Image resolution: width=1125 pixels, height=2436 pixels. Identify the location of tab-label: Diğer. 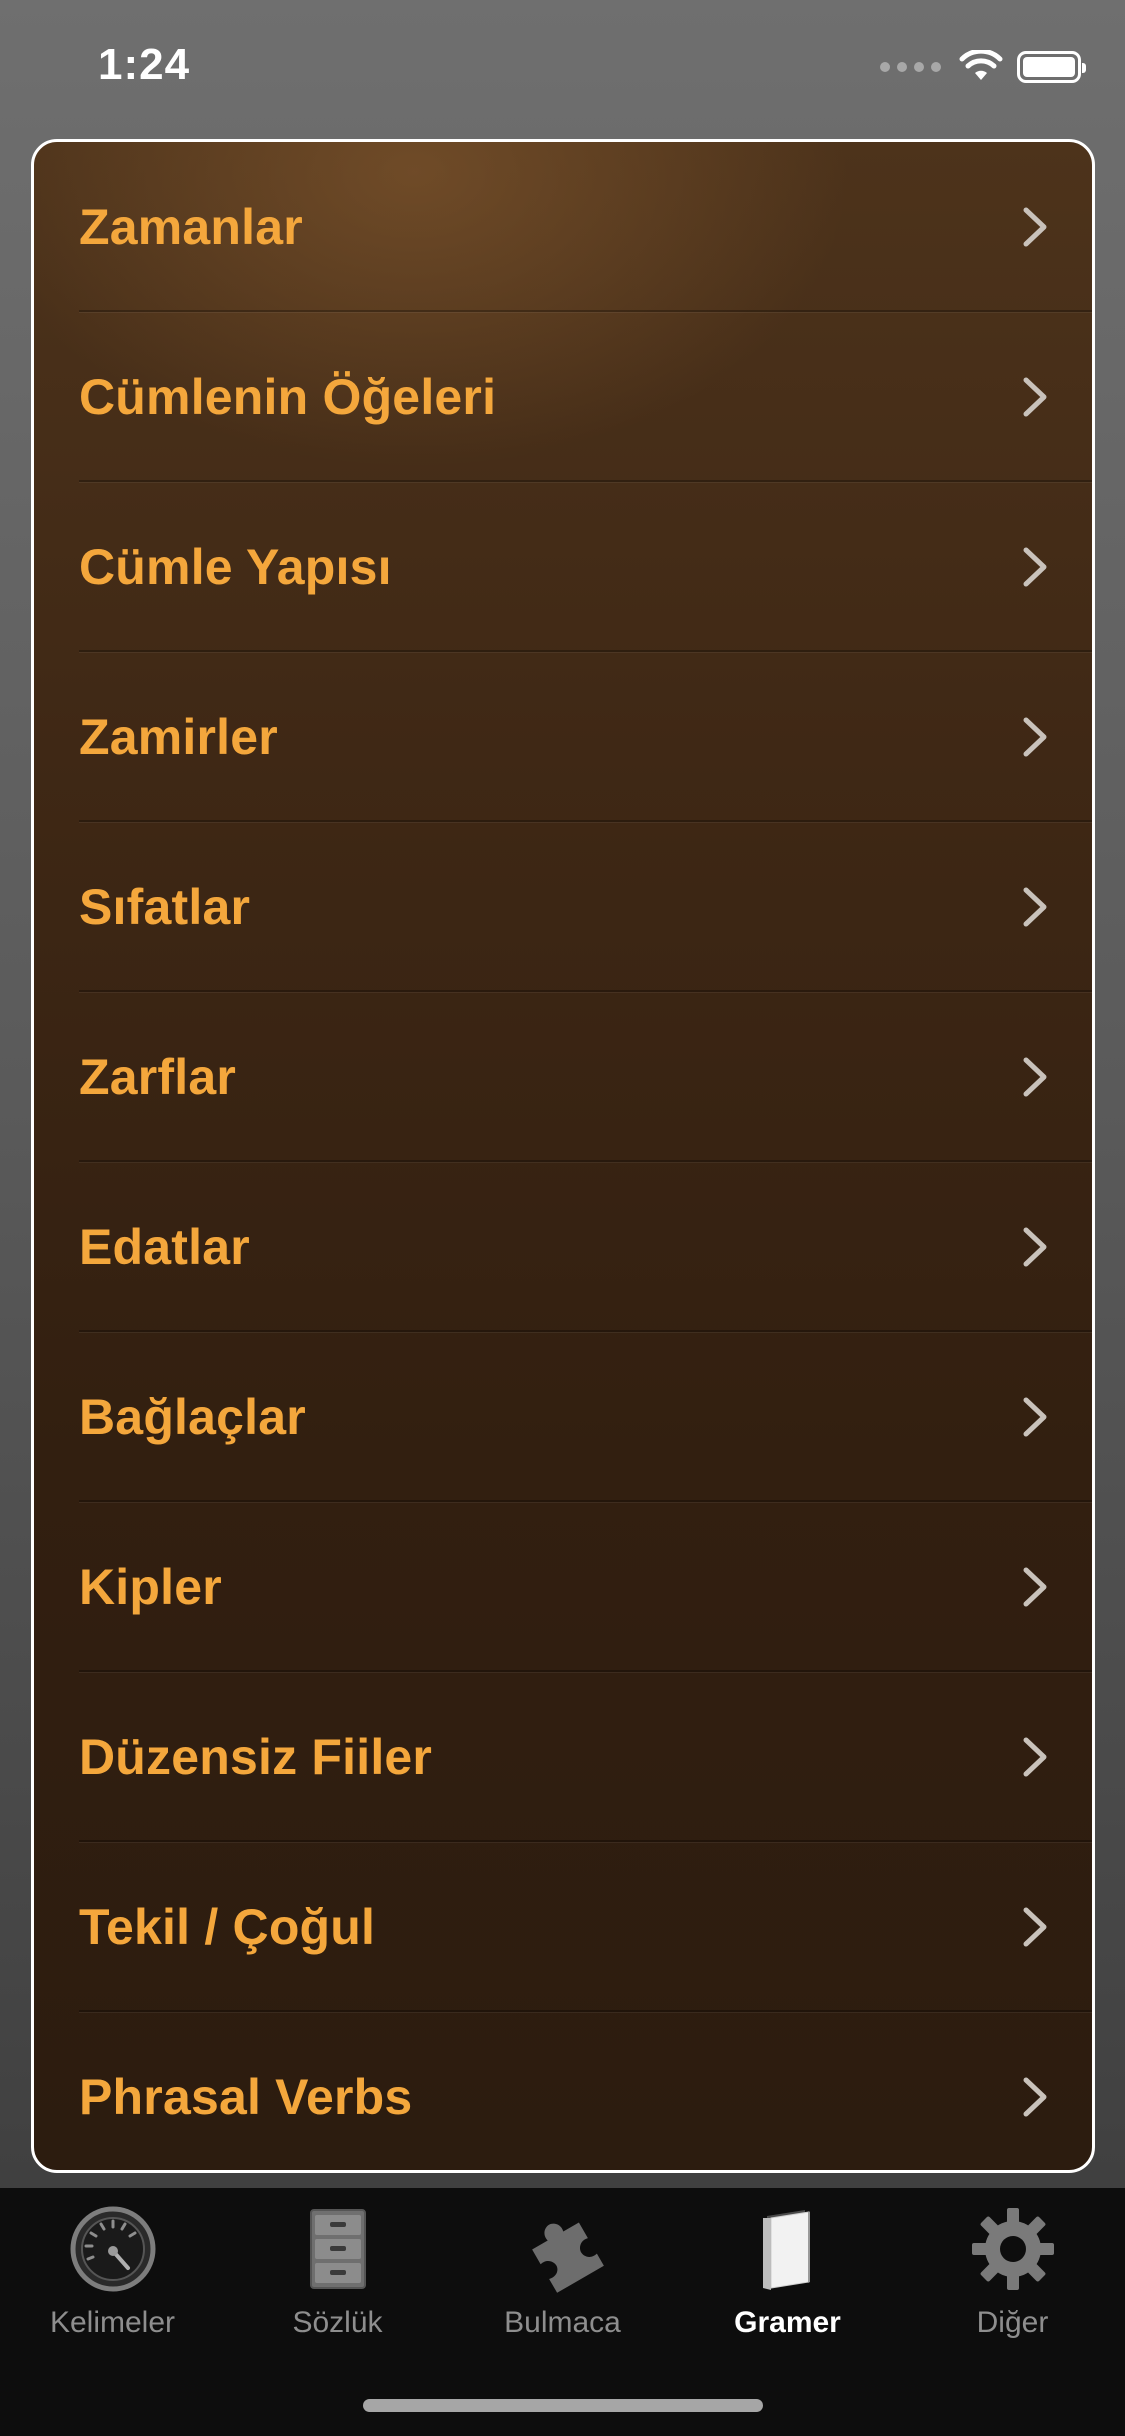
(1012, 2322).